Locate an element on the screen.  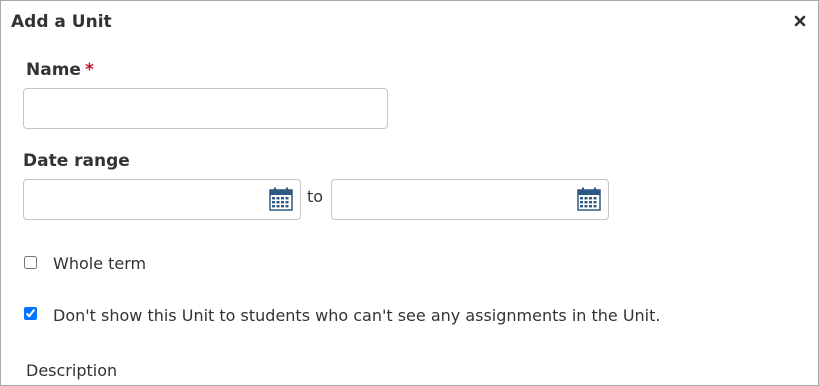
end-date-field is located at coordinates (470, 199).